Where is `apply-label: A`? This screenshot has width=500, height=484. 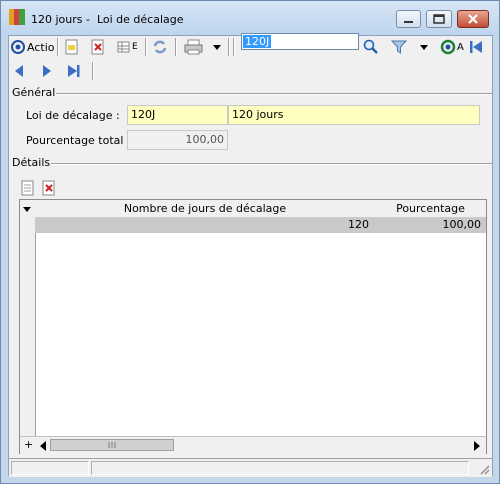 apply-label: A is located at coordinates (460, 47).